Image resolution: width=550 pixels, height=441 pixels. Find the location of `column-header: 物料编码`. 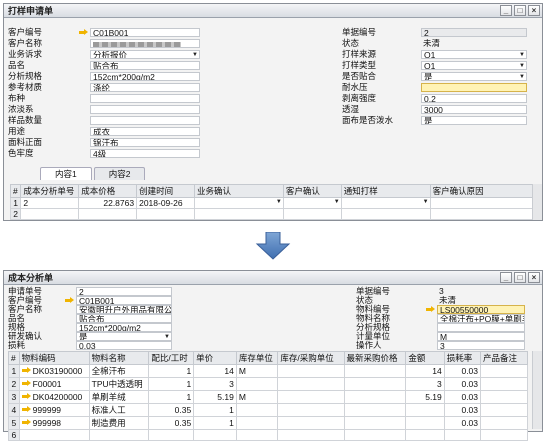

column-header: 物料编码 is located at coordinates (54, 358).